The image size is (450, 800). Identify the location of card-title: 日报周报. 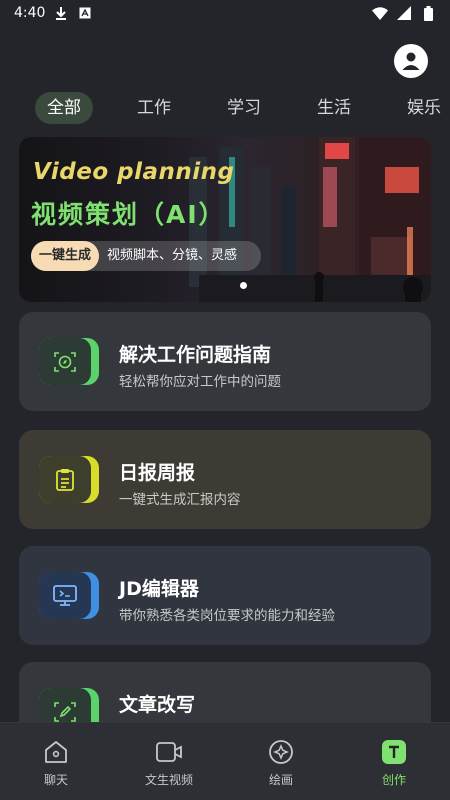
(157, 473).